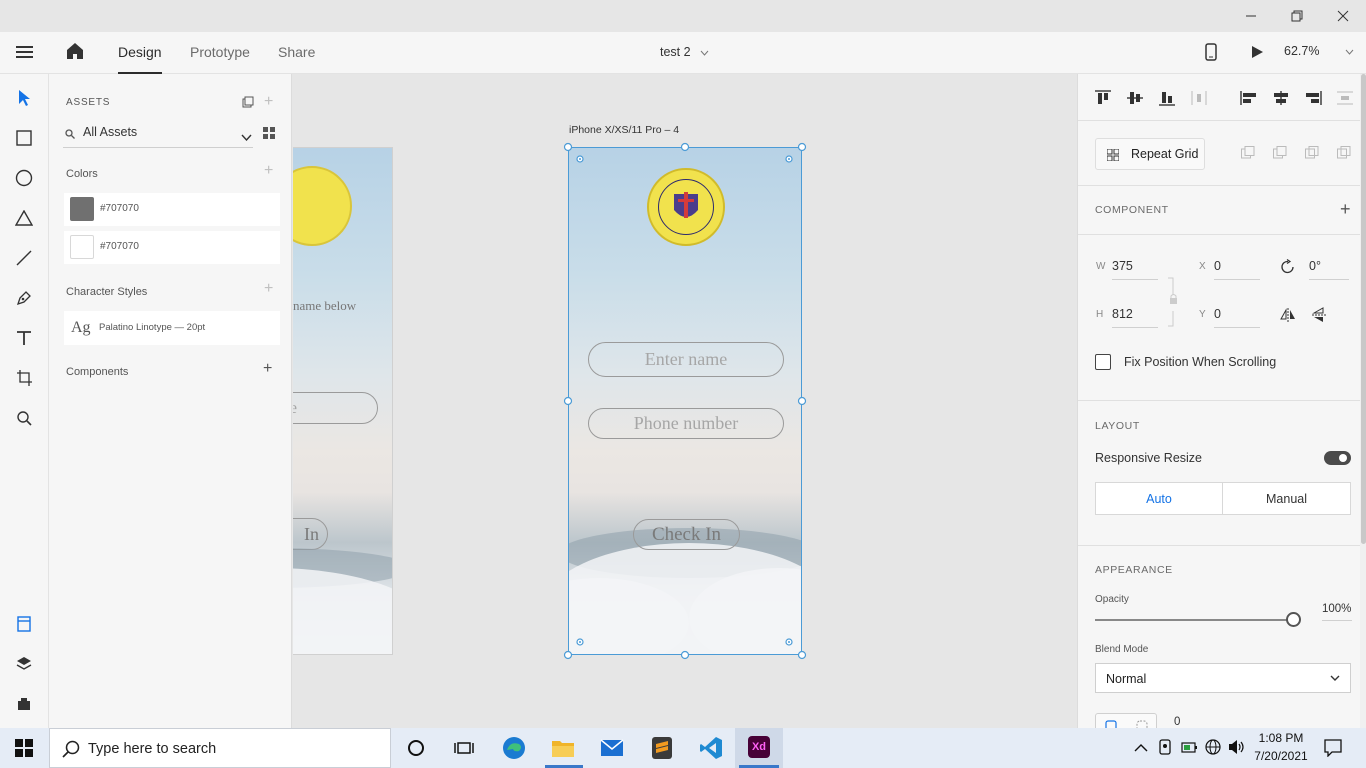 Image resolution: width=1366 pixels, height=768 pixels. What do you see at coordinates (1312, 153) in the screenshot?
I see `intersect-boolean-icon` at bounding box center [1312, 153].